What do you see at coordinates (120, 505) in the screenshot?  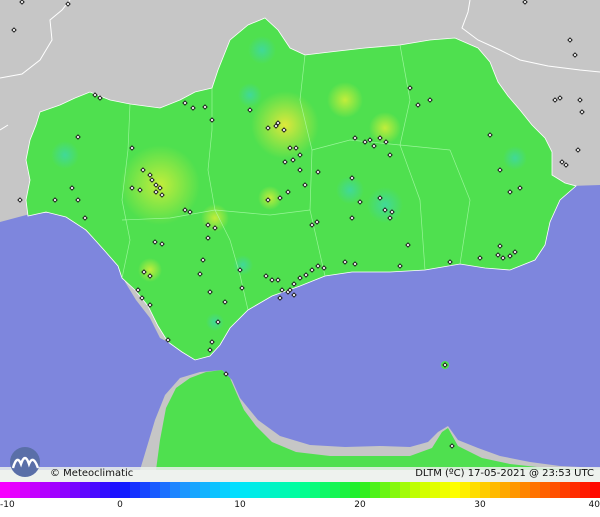 I see `colorbar-tick-label: 0` at bounding box center [120, 505].